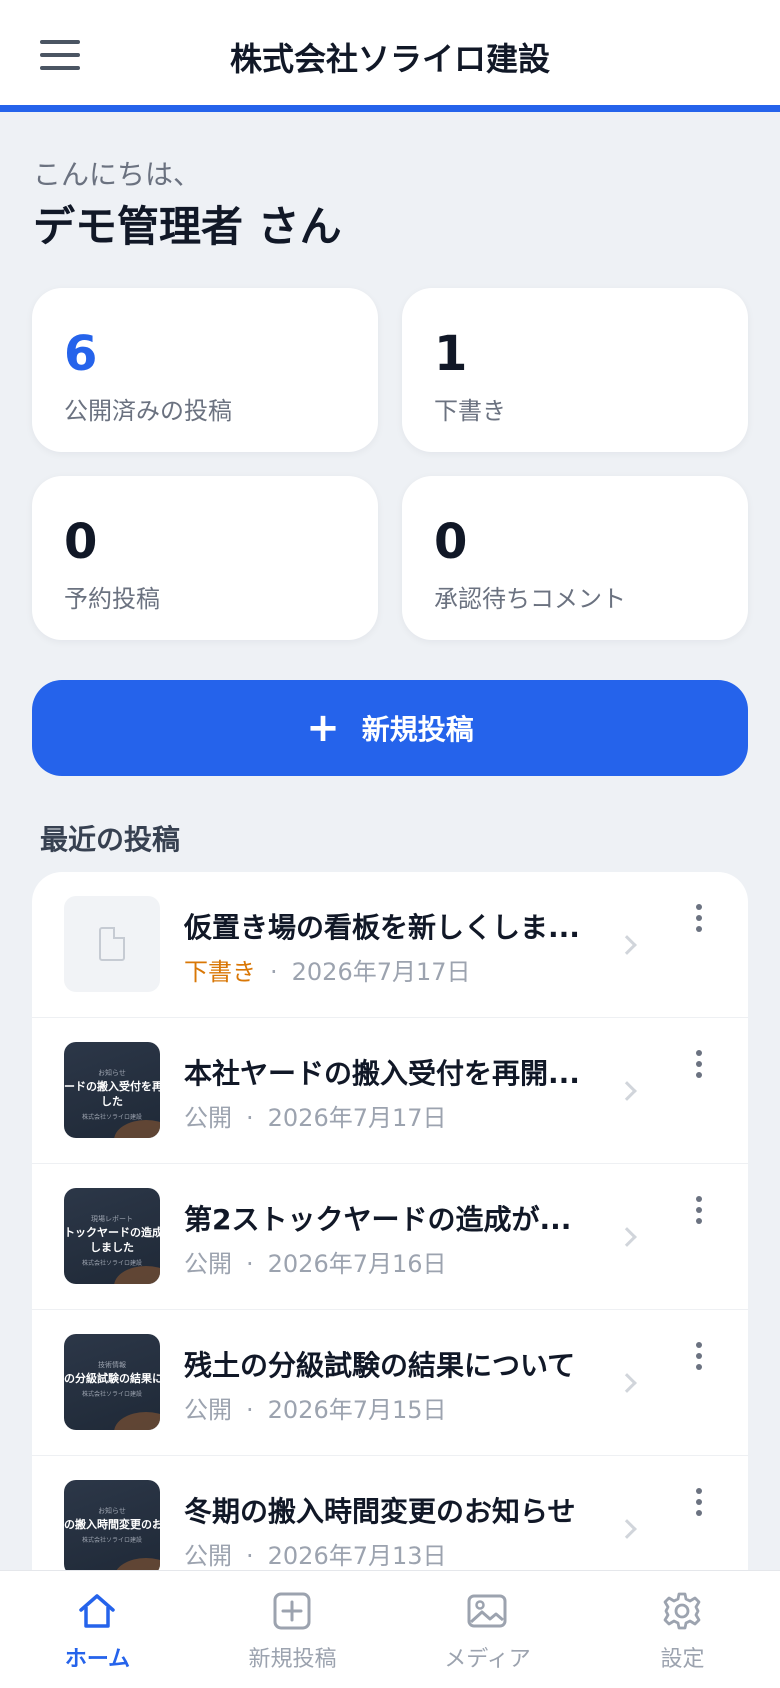  What do you see at coordinates (380, 1511) in the screenshot?
I see `post-title: 冬期の搬入時間変更のお知らせ` at bounding box center [380, 1511].